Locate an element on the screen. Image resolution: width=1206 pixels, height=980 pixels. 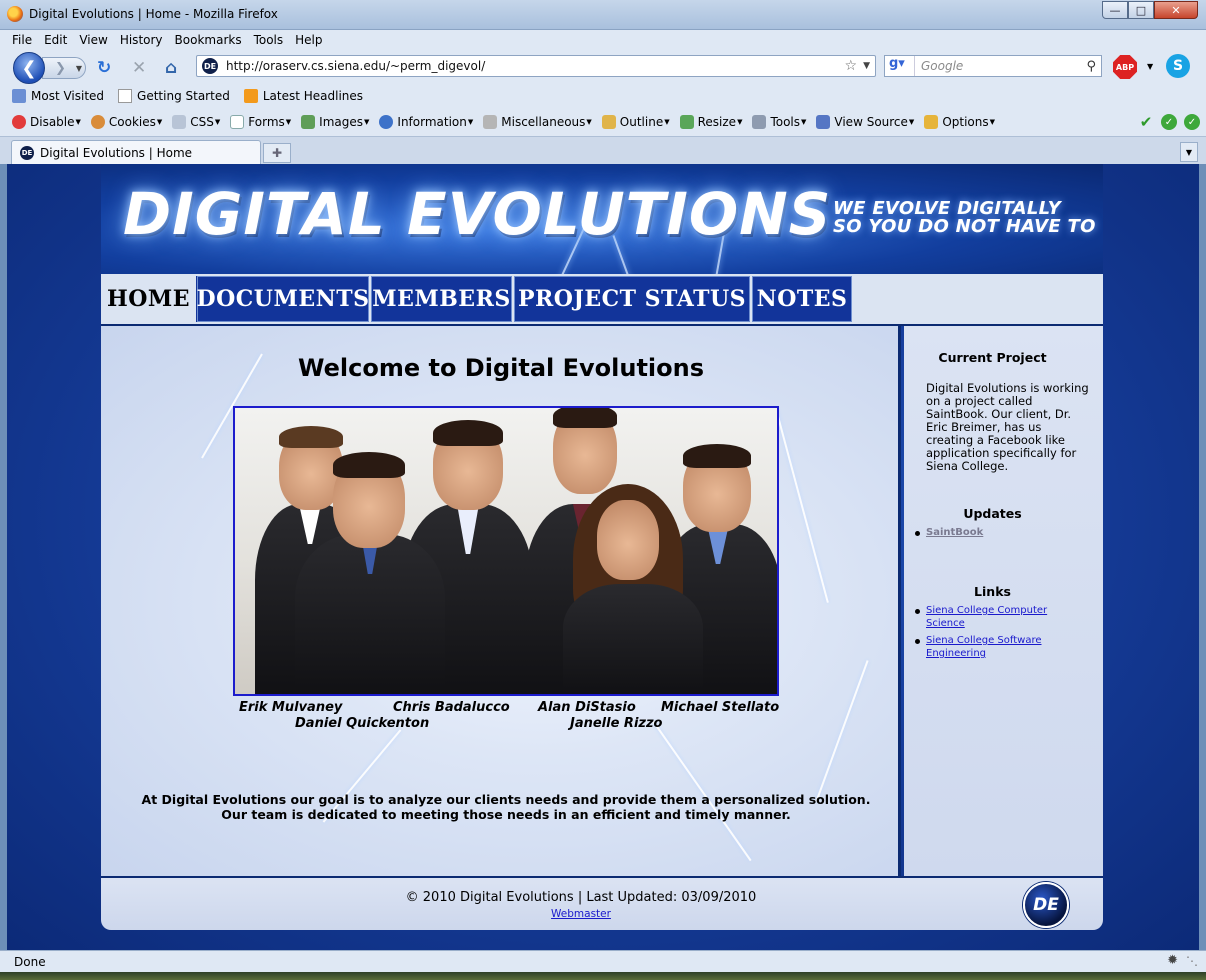
devtool-css: CSS ▼ is located at coordinates (196, 122).